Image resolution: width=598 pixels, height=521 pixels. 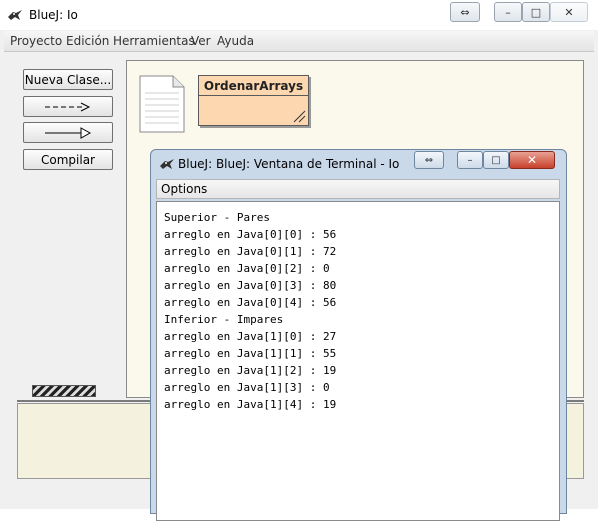 I want to click on menu-ver: Ver, so click(x=201, y=41).